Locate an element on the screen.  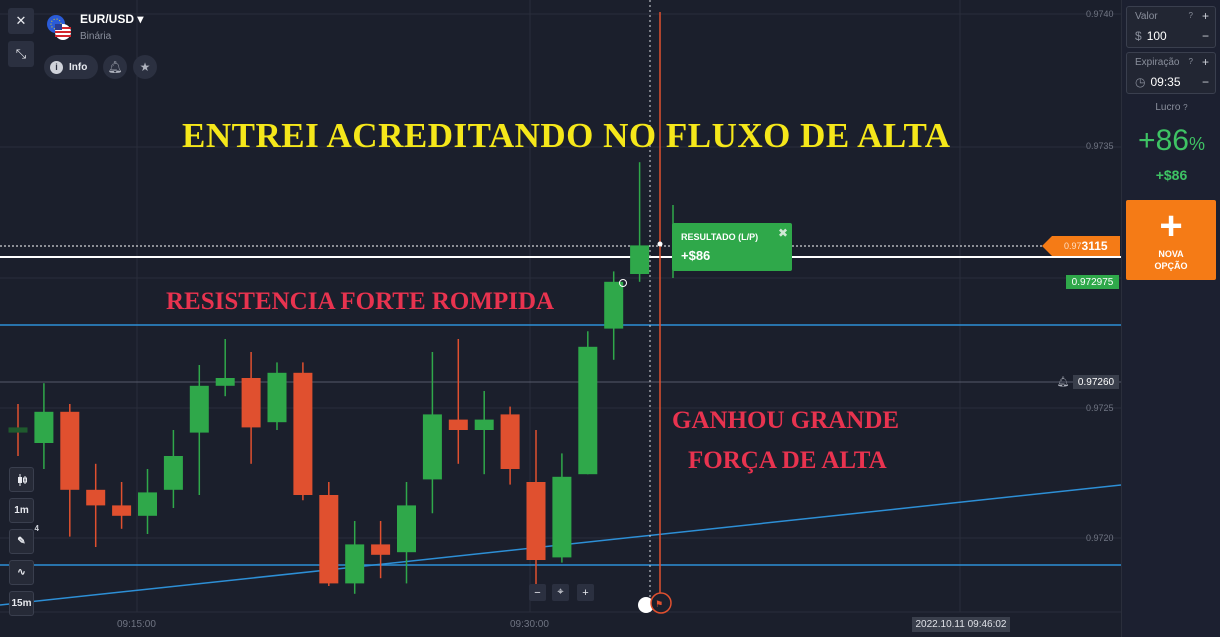
amount-decrease-button: − is located at coordinates (1205, 36).